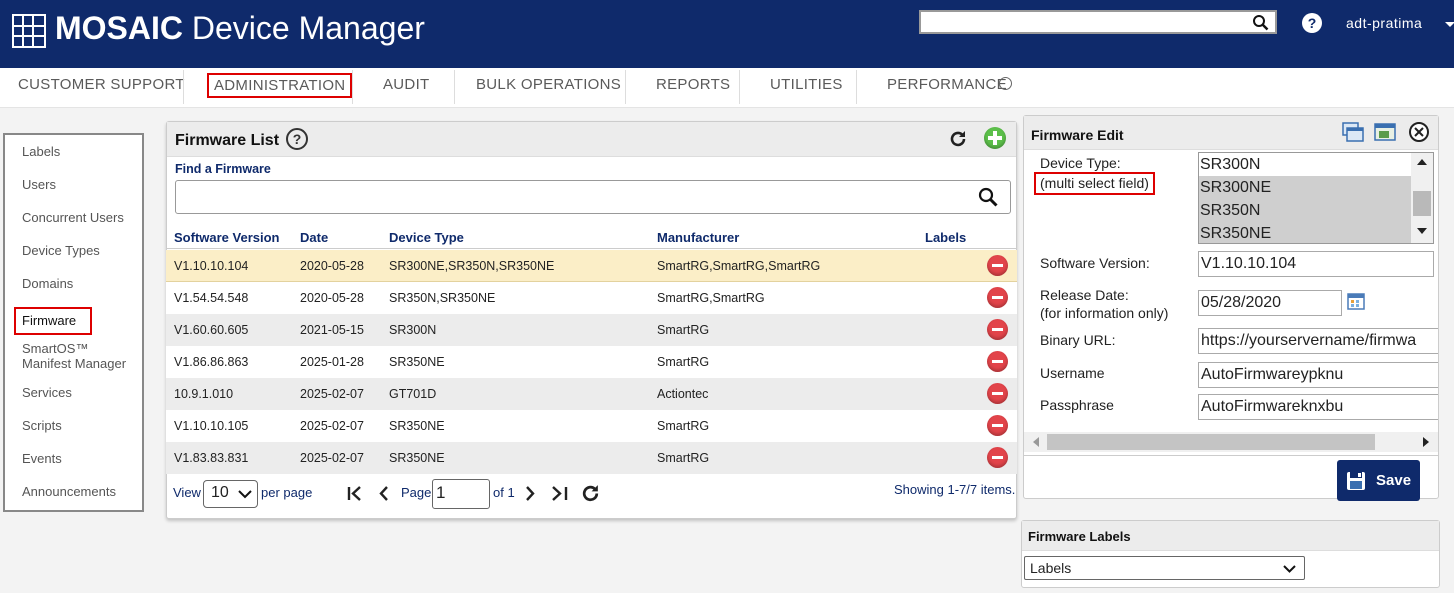  I want to click on nav-performance: PERFORMANCE, so click(947, 84).